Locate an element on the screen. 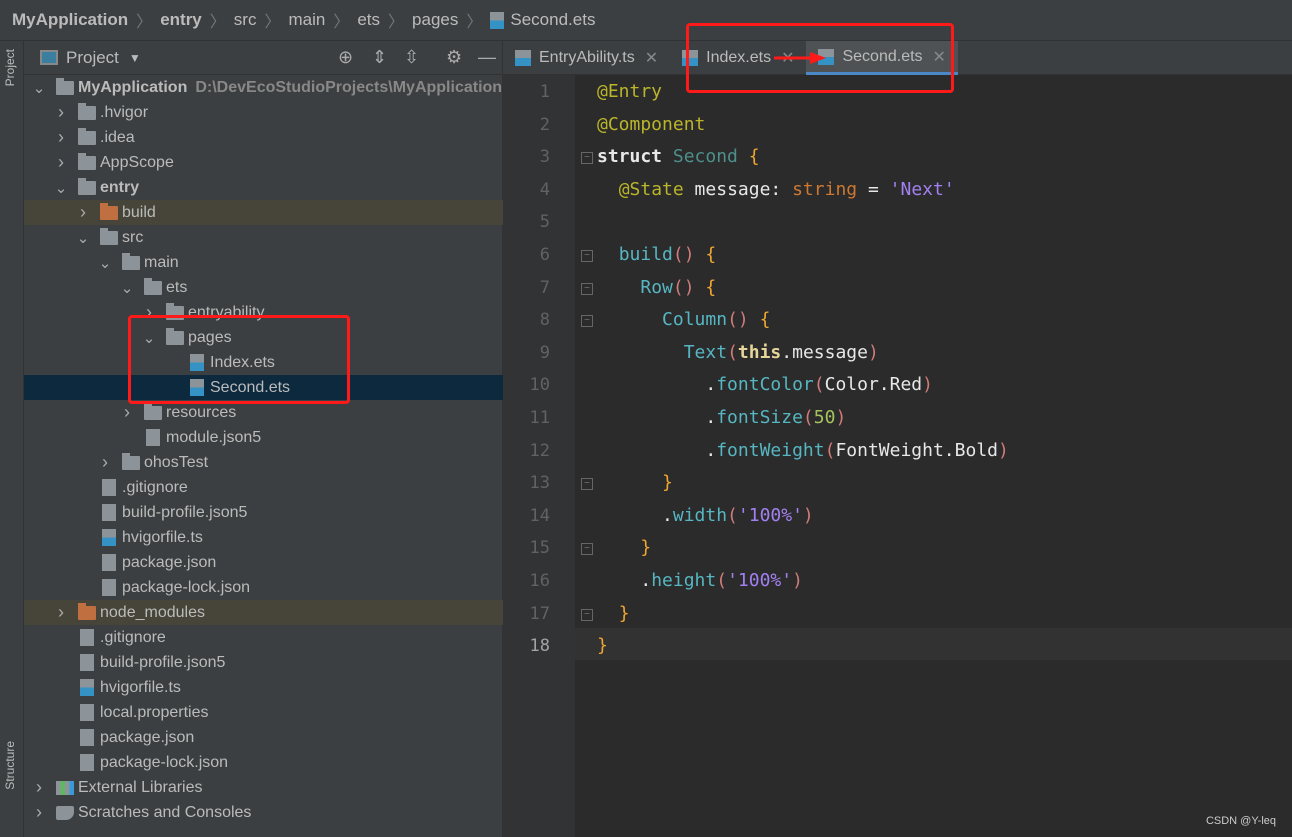 Image resolution: width=1292 pixels, height=837 pixels. collapse-all-icon: ⇳ is located at coordinates (411, 57).